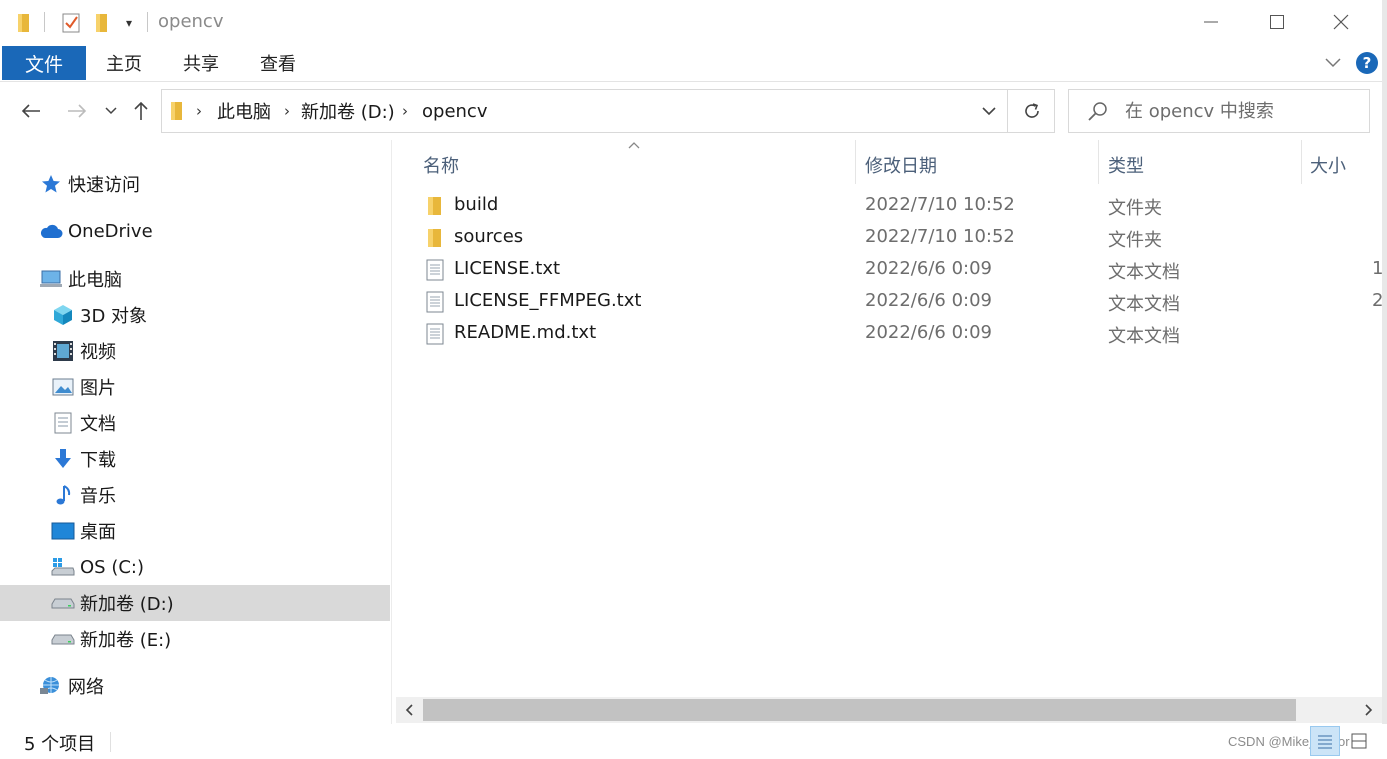 This screenshot has height=759, width=1387. What do you see at coordinates (548, 300) in the screenshot?
I see `file-name: LICENSE_FFMPEG.txt` at bounding box center [548, 300].